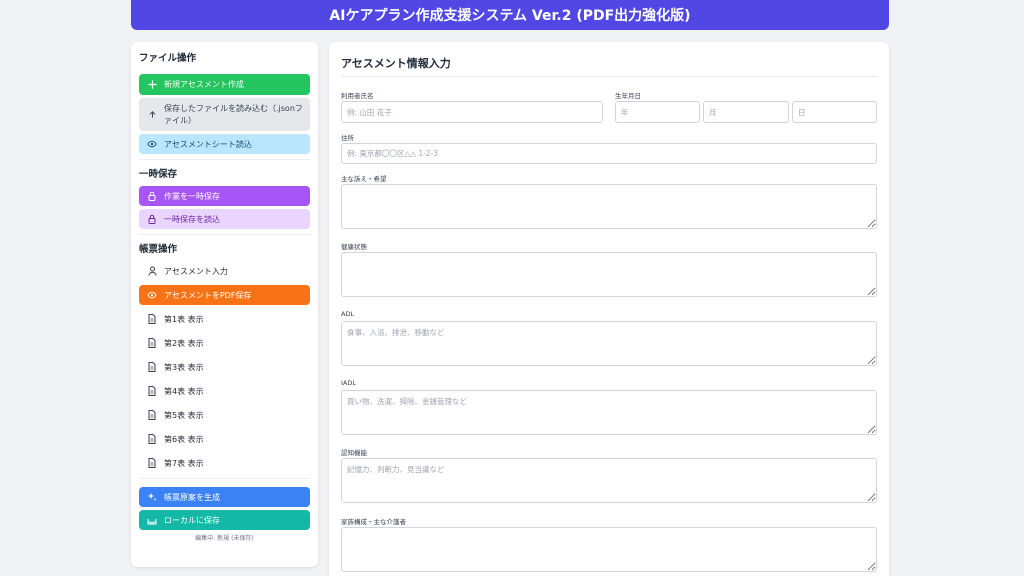  Describe the element at coordinates (609, 153) in the screenshot. I see `address-input` at that location.